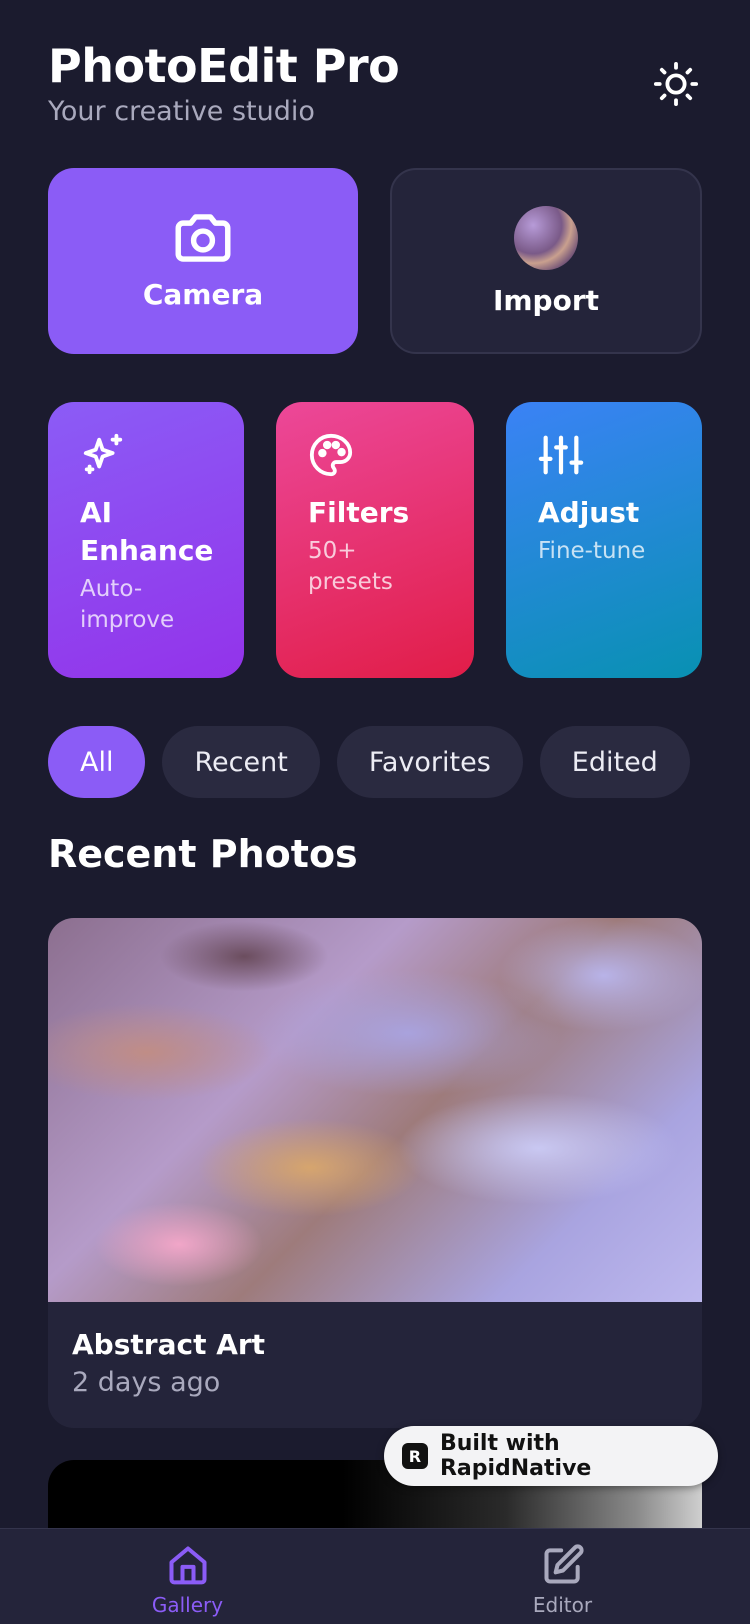 This screenshot has width=750, height=1624. I want to click on tool-adjust: Adjust Fine-tune, so click(604, 540).